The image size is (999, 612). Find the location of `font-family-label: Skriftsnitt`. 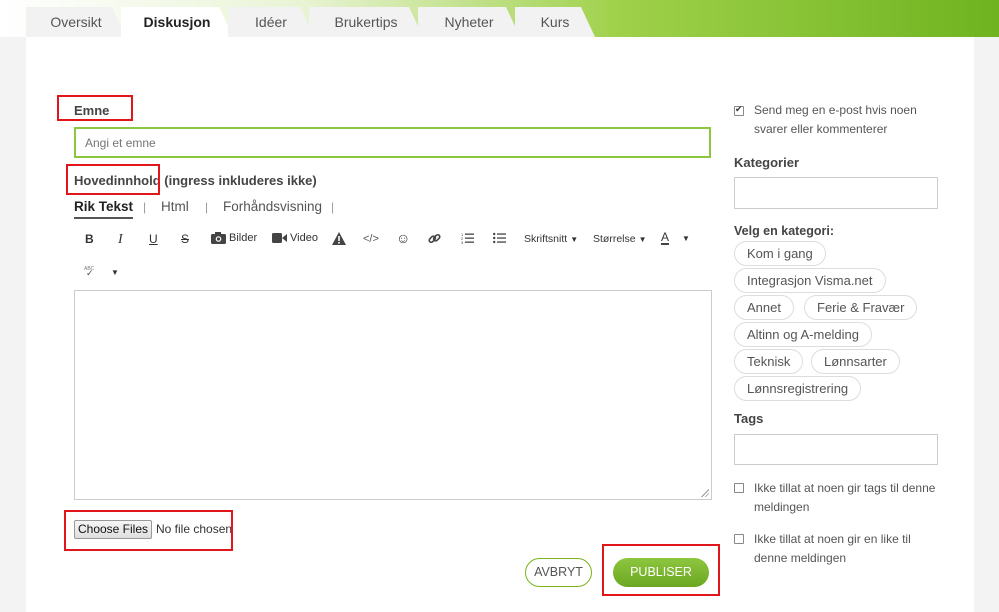

font-family-label: Skriftsnitt is located at coordinates (546, 239).